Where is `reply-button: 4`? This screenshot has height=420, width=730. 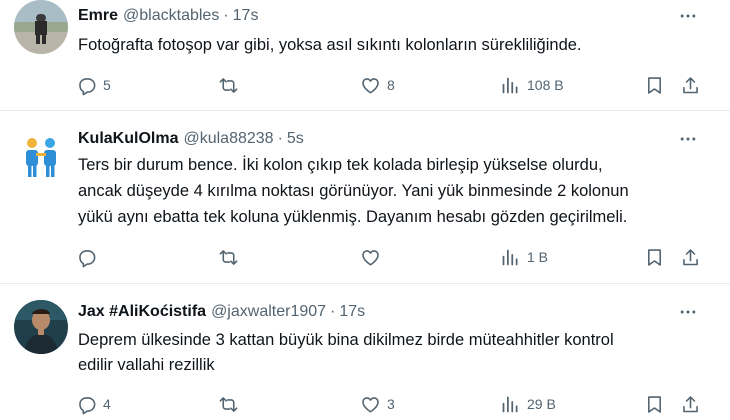
reply-button: 4 is located at coordinates (93, 404).